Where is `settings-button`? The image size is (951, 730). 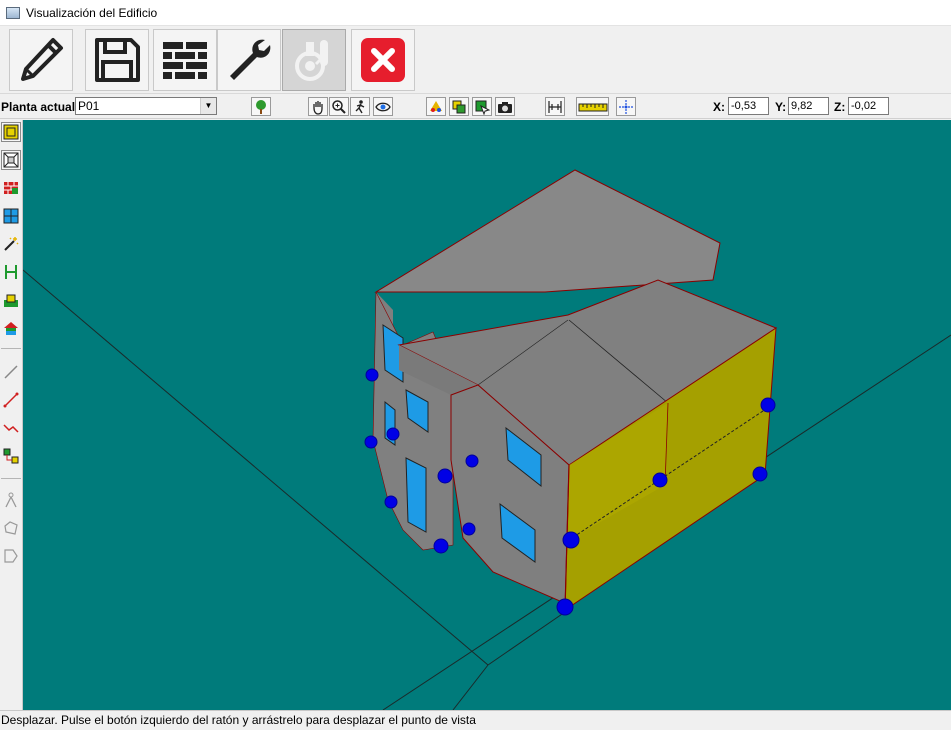 settings-button is located at coordinates (249, 60).